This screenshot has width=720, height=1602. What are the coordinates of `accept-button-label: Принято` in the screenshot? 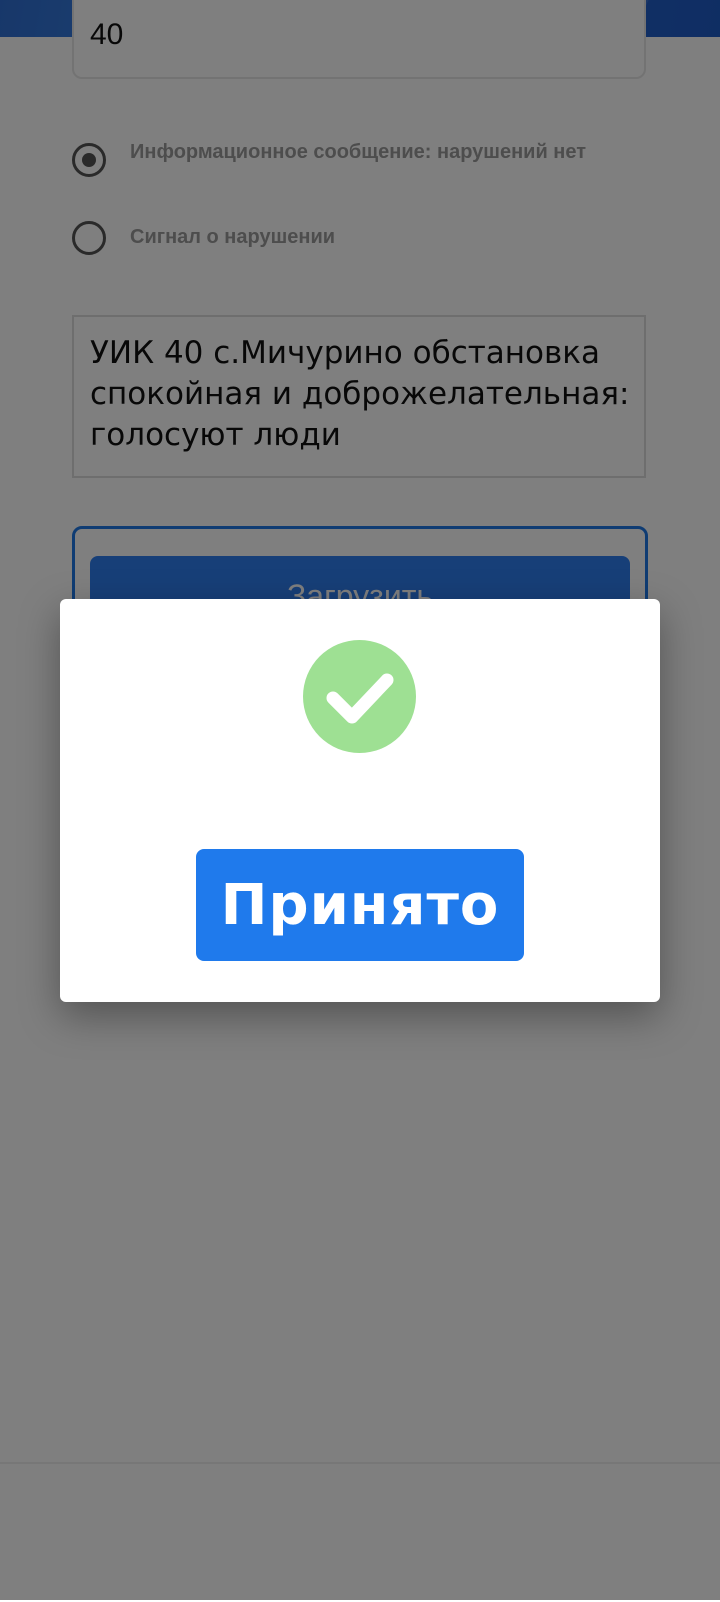 It's located at (360, 905).